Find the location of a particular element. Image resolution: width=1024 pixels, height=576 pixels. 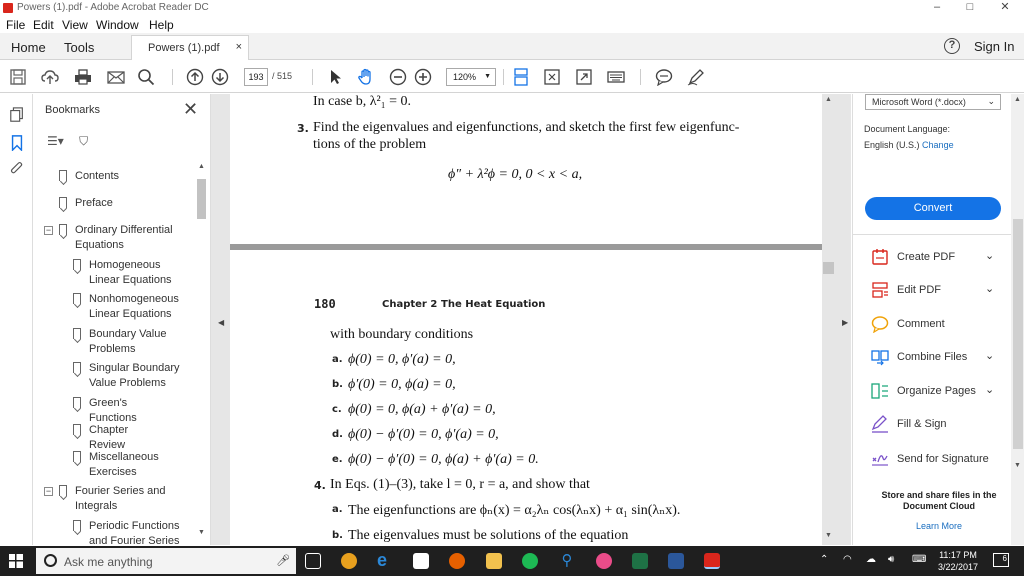

acrobat-taskbar-icon is located at coordinates (712, 561).